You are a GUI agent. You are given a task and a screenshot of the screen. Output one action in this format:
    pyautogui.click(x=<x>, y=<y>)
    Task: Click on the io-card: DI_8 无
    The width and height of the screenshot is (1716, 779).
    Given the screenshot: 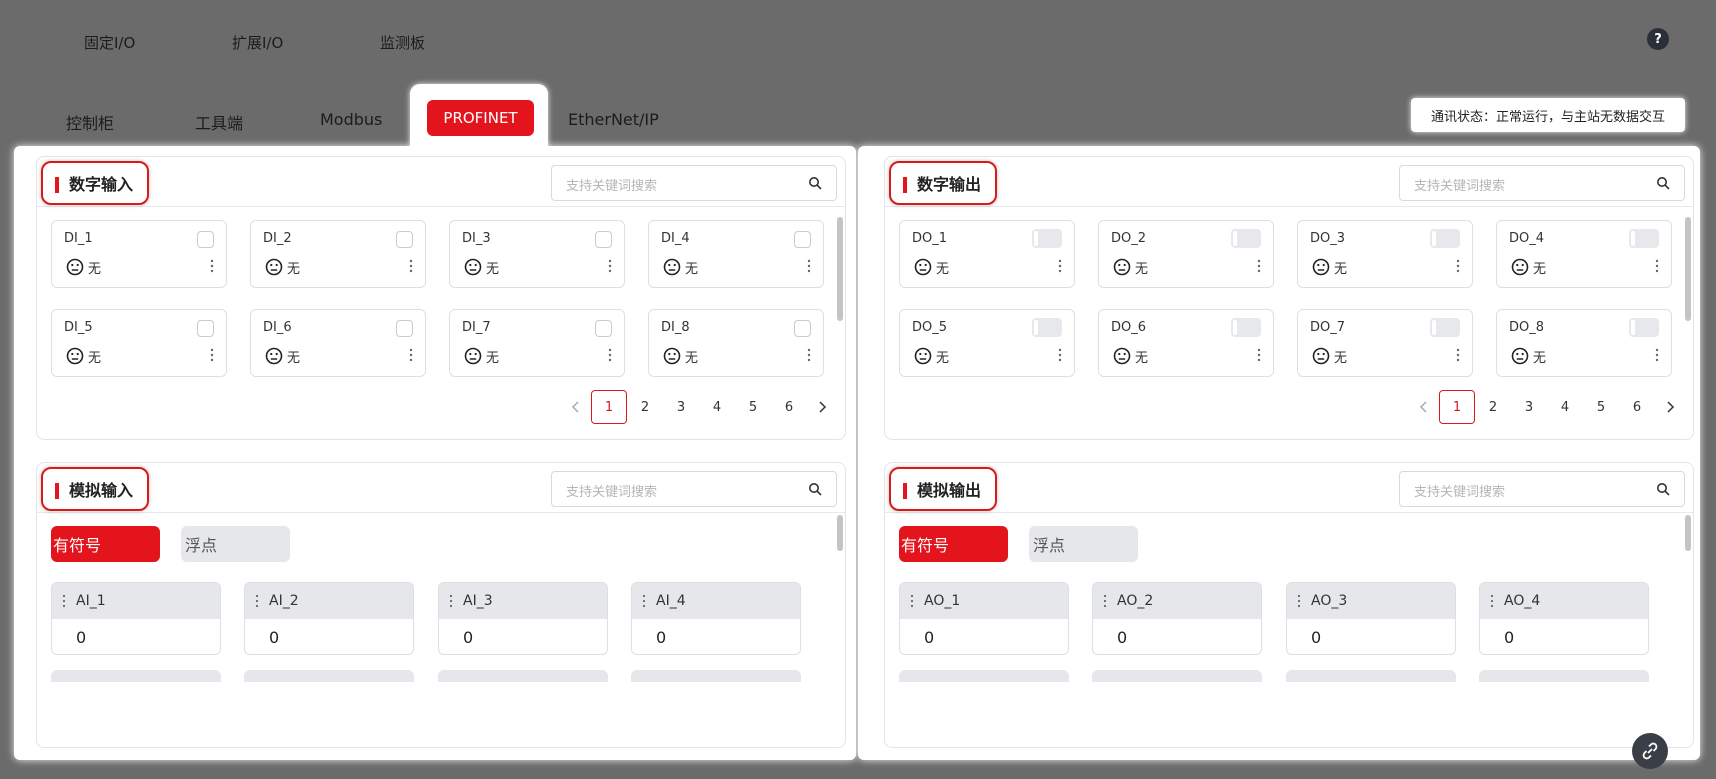 What is the action you would take?
    pyautogui.click(x=736, y=343)
    